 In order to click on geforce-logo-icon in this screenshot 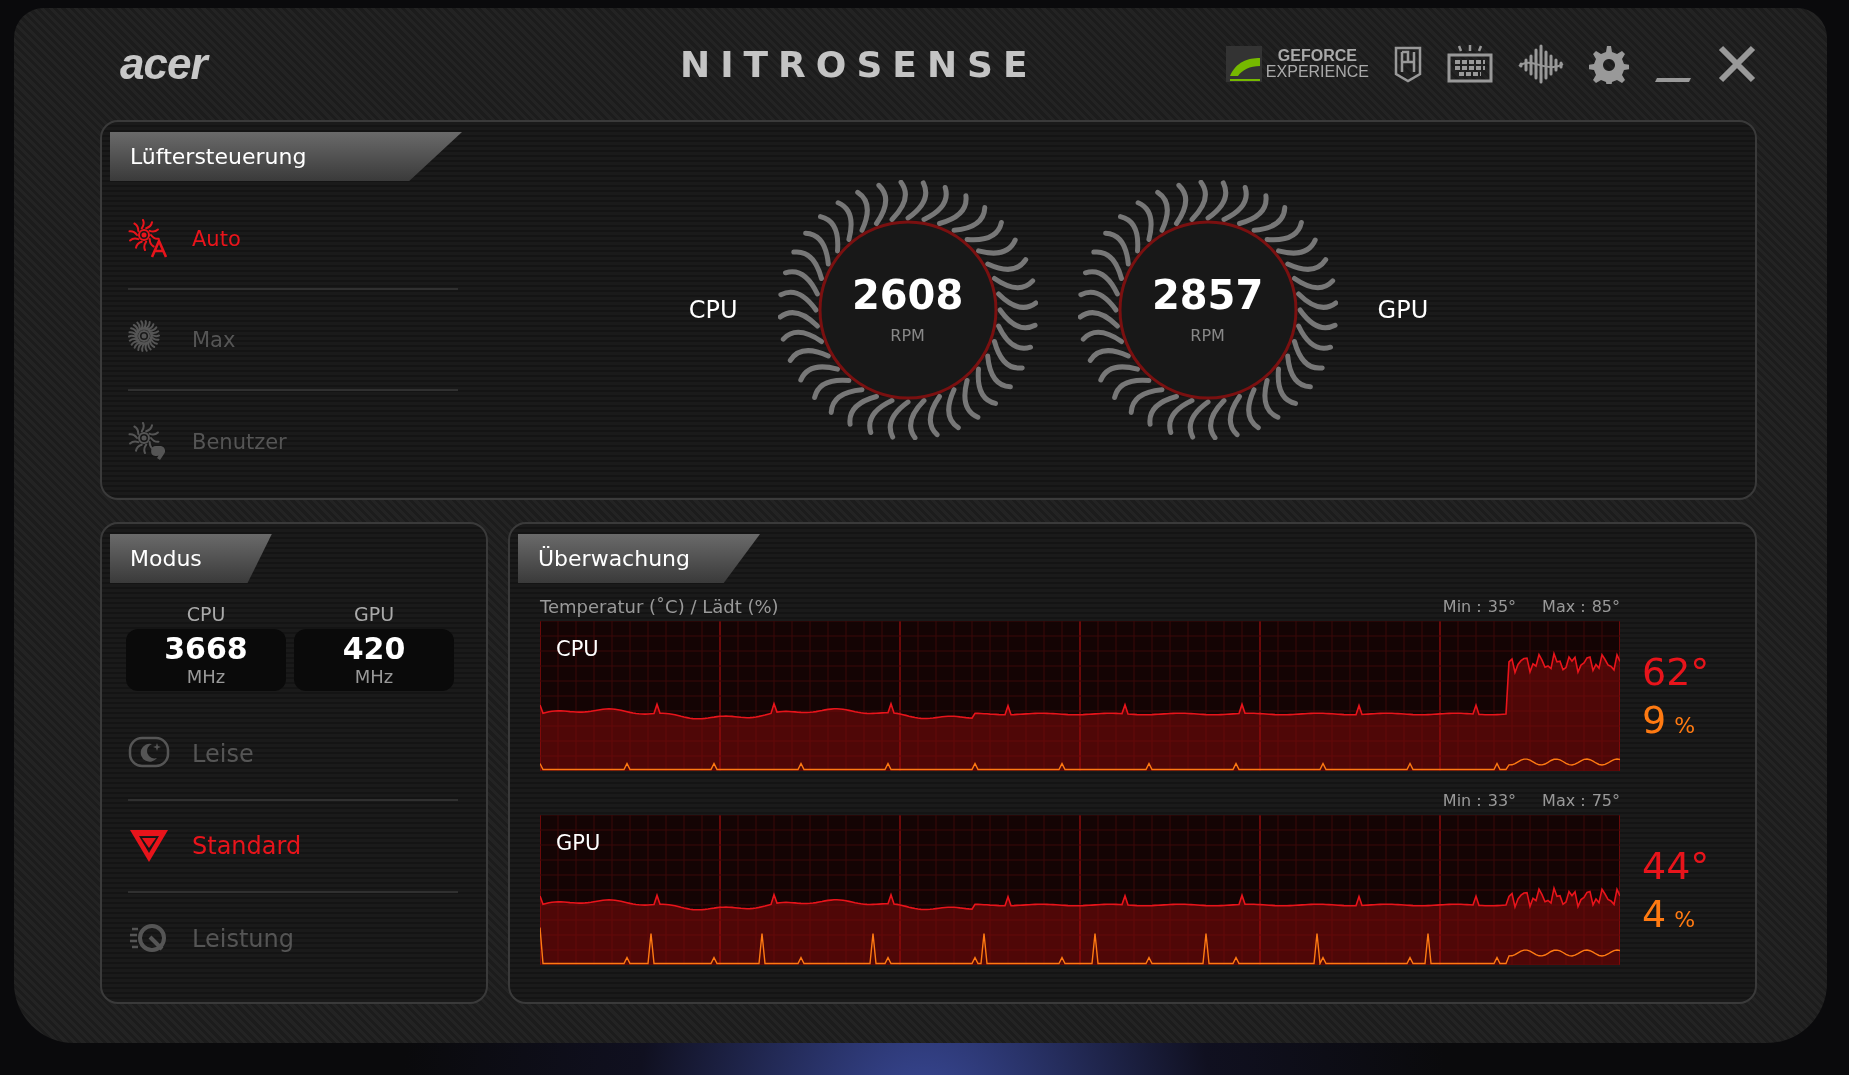, I will do `click(1243, 64)`.